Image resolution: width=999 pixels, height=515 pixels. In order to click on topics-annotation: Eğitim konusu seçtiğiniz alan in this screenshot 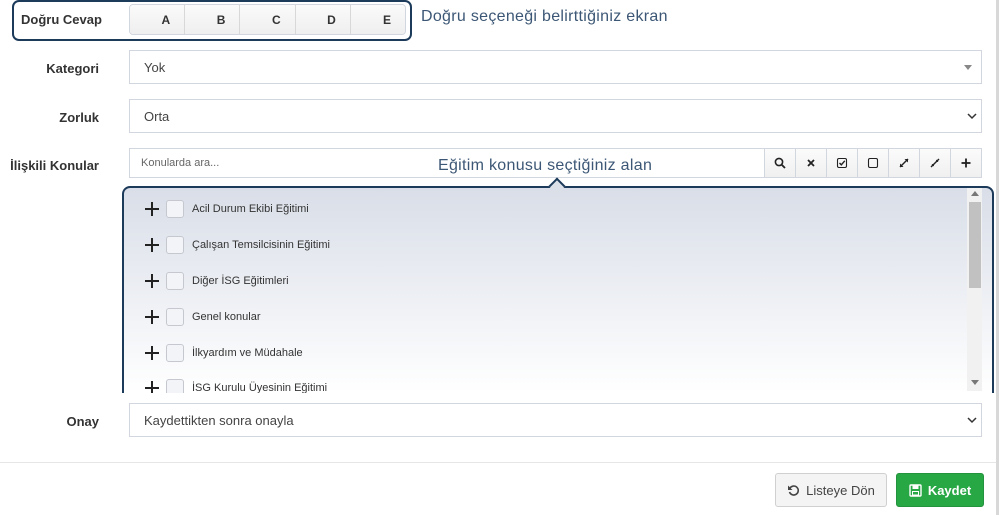, I will do `click(545, 165)`.